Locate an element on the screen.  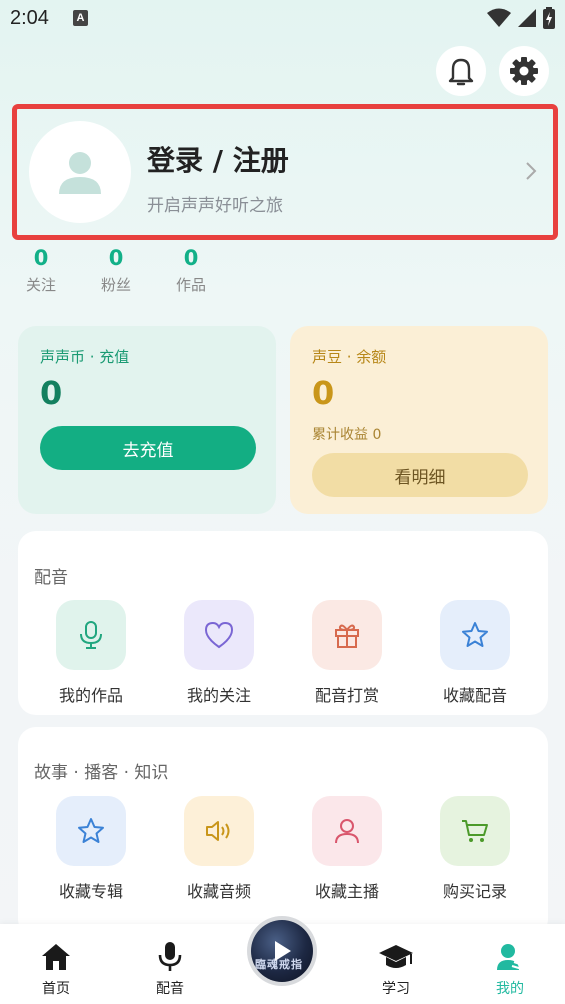
my-following-icon-box is located at coordinates (219, 635).